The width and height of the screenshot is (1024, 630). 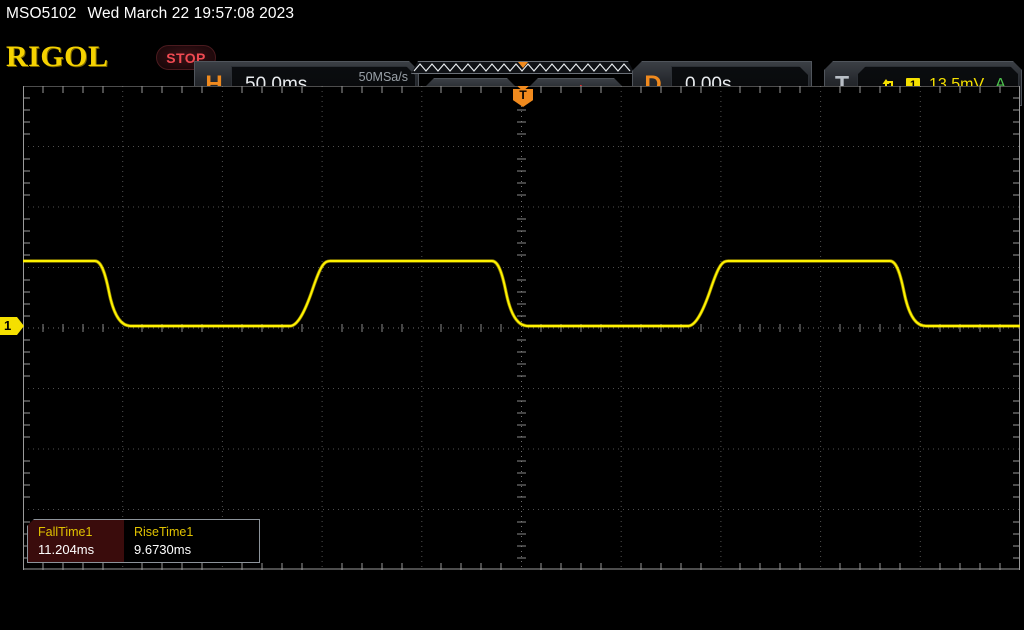 I want to click on channel1-ground-marker: 1, so click(x=12, y=326).